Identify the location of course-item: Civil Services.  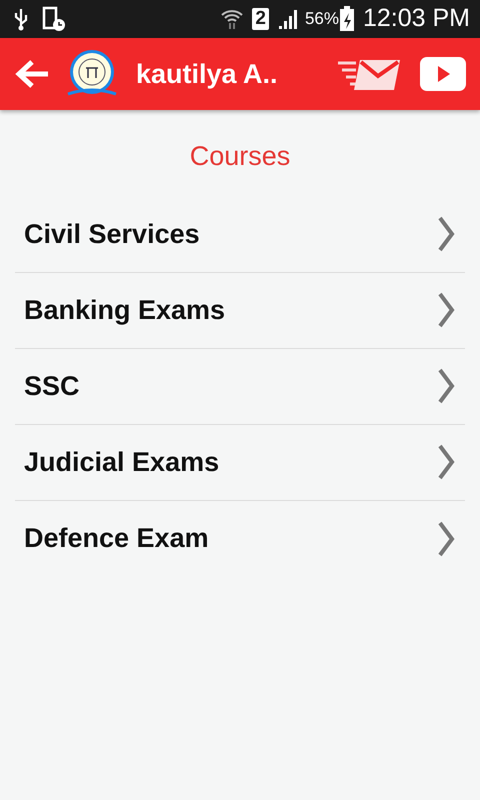
(240, 234).